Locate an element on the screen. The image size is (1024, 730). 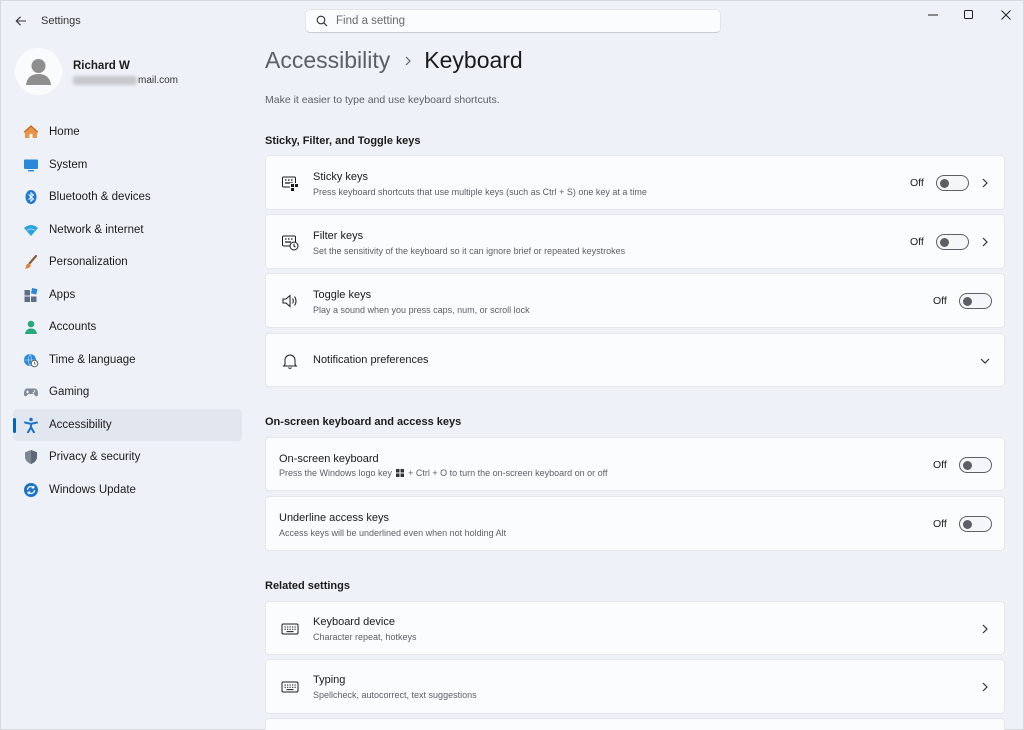
globe-clock-icon is located at coordinates (31, 360).